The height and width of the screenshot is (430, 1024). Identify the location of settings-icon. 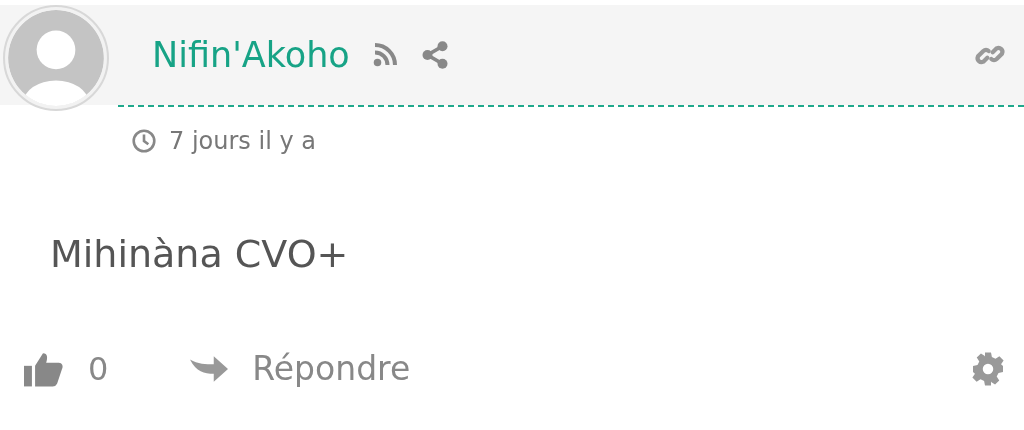
(988, 368).